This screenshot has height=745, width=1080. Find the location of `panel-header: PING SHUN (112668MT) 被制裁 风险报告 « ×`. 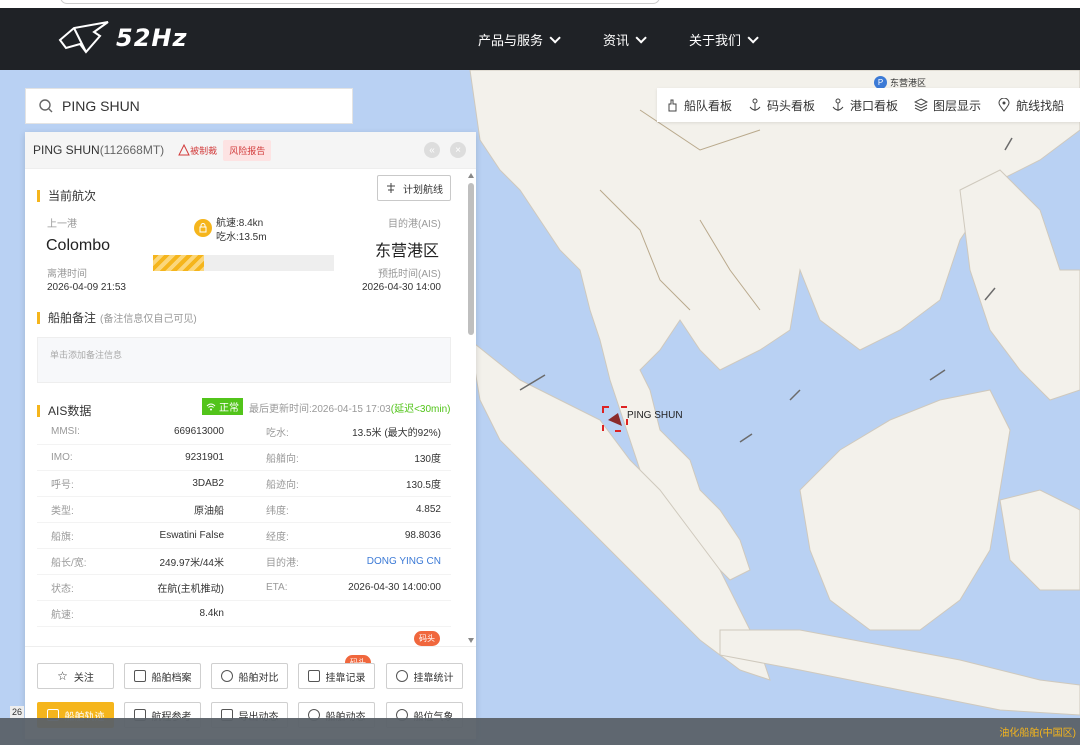

panel-header: PING SHUN (112668MT) 被制裁 风险报告 « × is located at coordinates (250, 150).